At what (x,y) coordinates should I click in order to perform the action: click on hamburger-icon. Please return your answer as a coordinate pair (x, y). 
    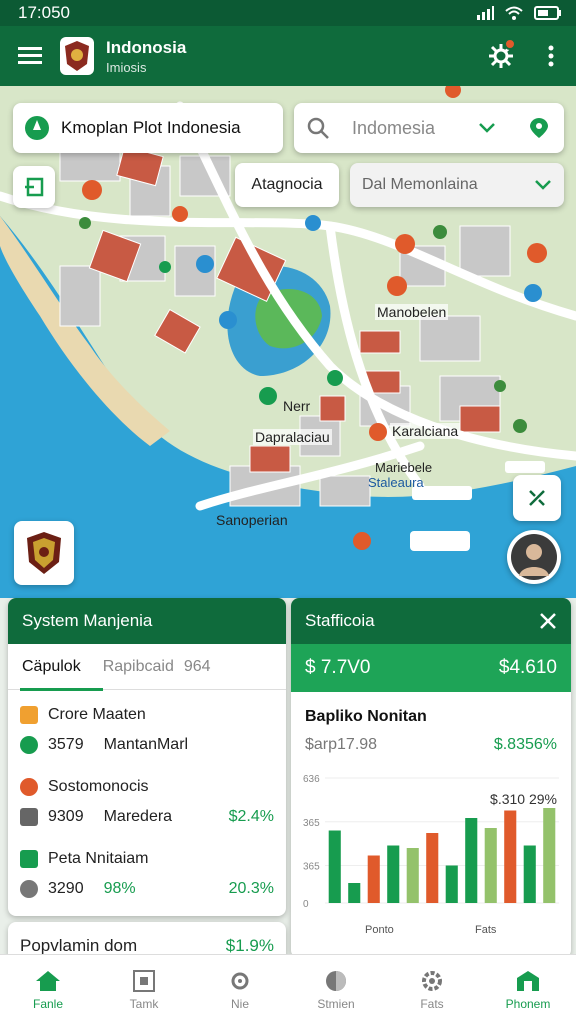
    Looking at the image, I should click on (30, 55).